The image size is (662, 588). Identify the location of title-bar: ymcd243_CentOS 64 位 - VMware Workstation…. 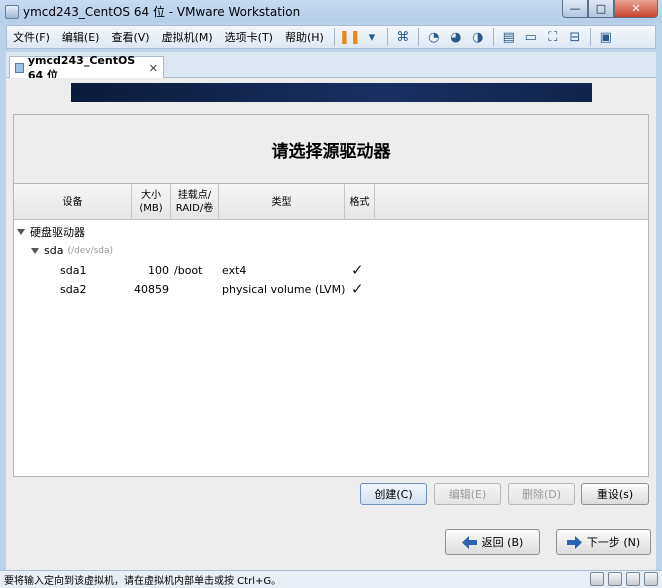
(331, 11).